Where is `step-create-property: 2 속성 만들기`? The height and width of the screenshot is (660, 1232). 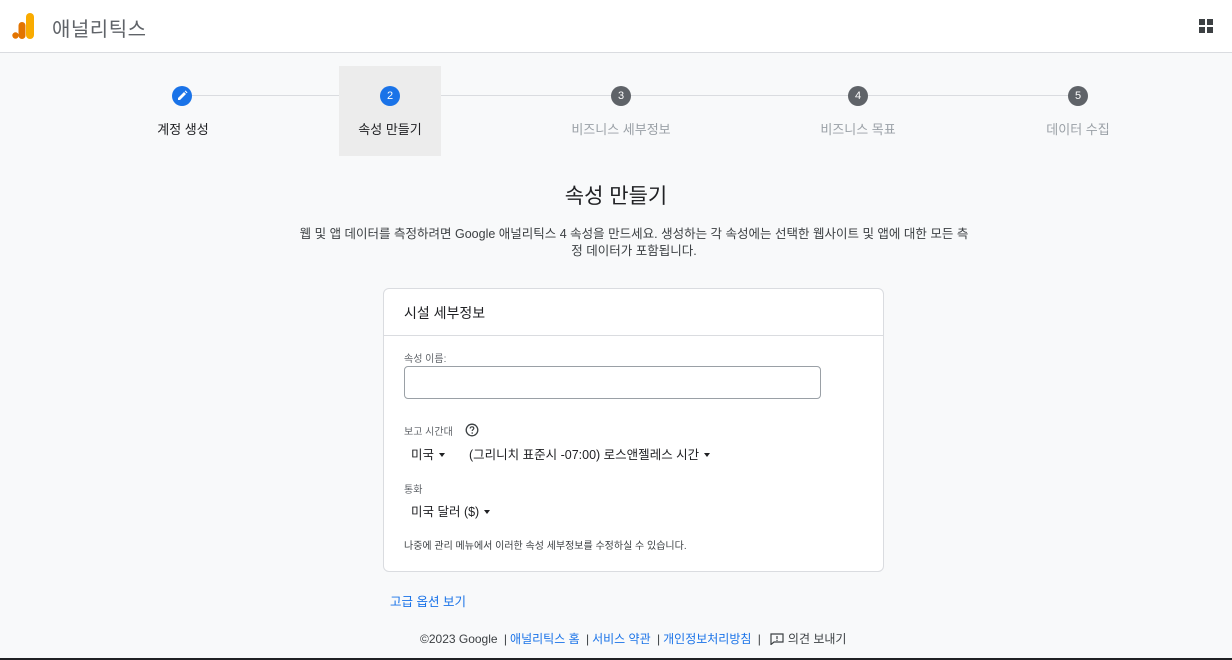
step-create-property: 2 속성 만들기 is located at coordinates (390, 111).